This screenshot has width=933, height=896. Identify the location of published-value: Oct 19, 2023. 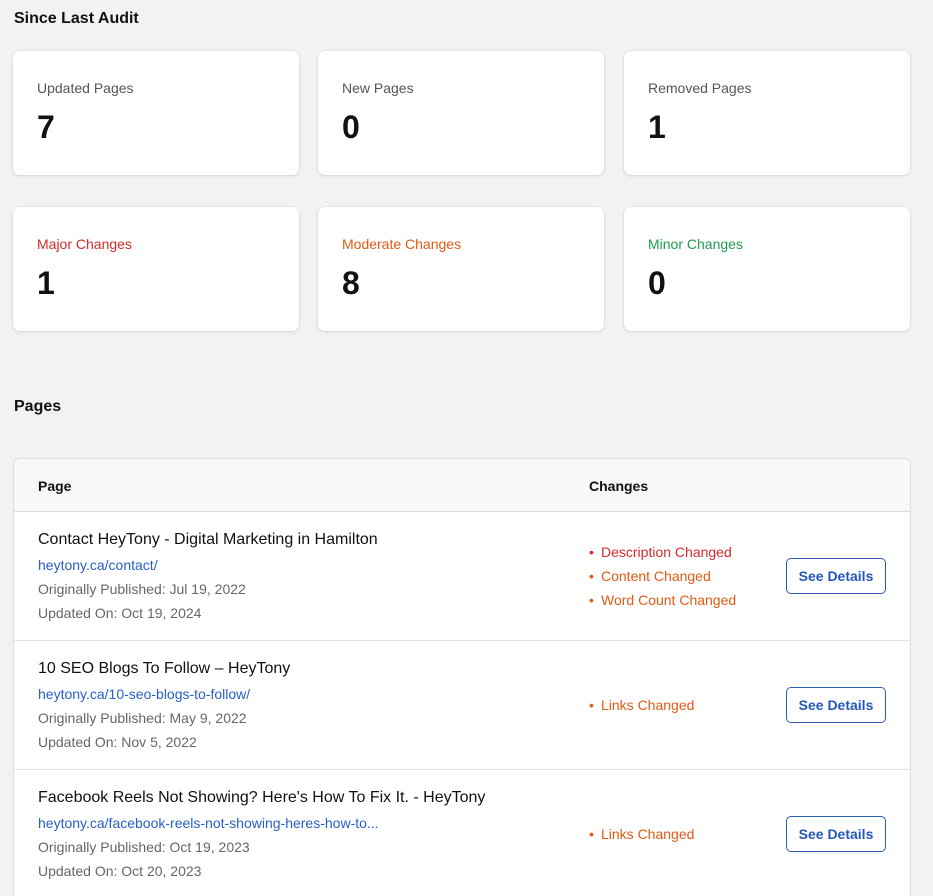
(209, 847).